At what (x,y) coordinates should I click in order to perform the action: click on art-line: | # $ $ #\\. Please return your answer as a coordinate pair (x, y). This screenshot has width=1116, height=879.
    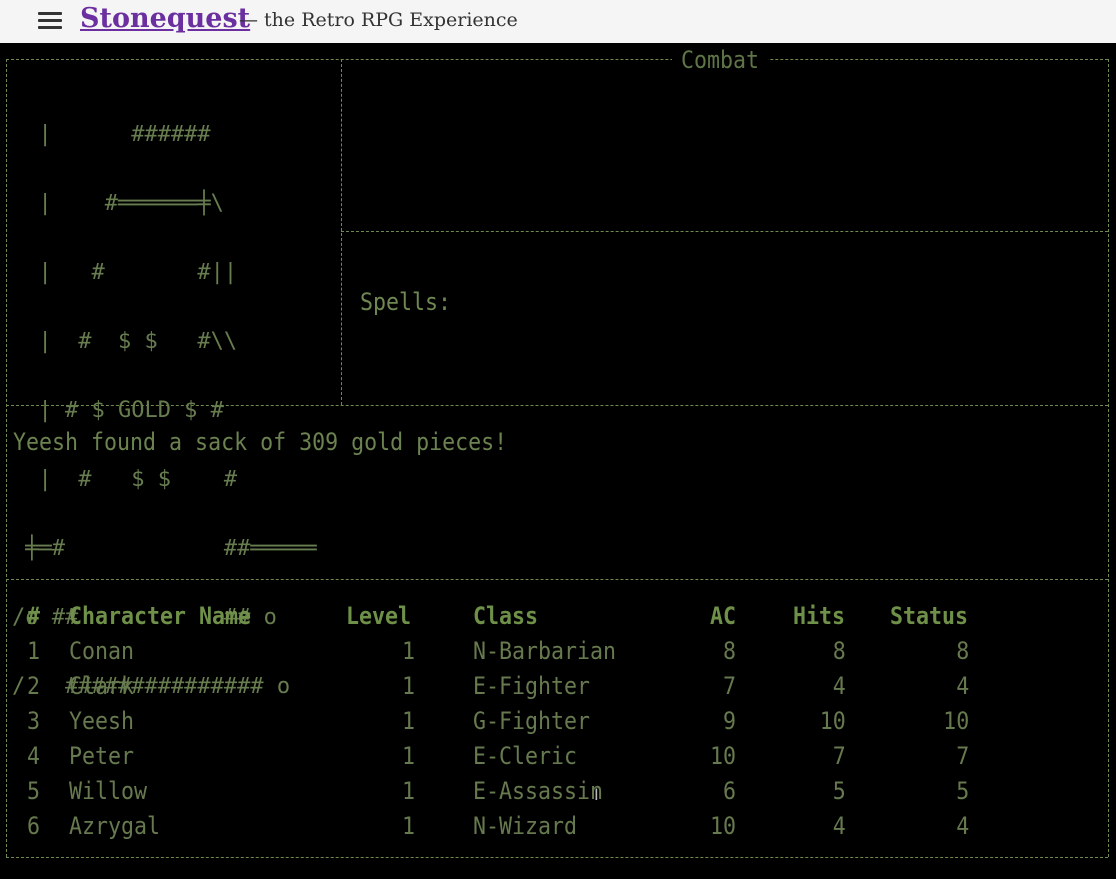
    Looking at the image, I should click on (125, 341).